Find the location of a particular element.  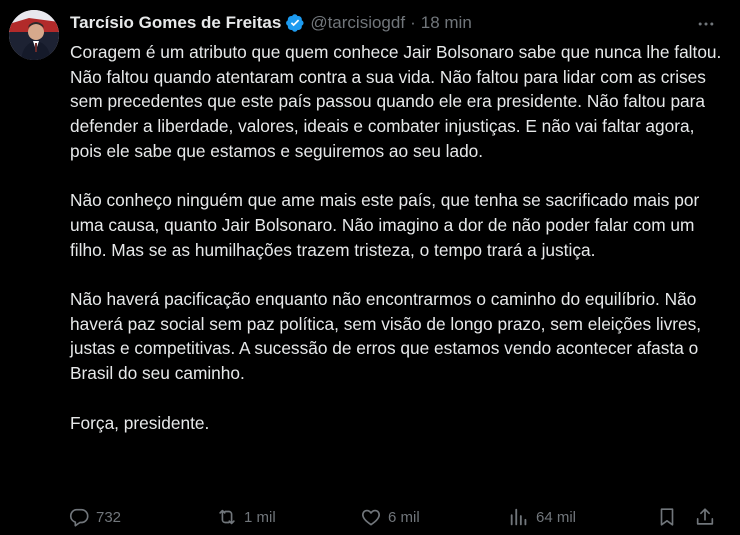

like-button: 6 mil is located at coordinates (390, 517).